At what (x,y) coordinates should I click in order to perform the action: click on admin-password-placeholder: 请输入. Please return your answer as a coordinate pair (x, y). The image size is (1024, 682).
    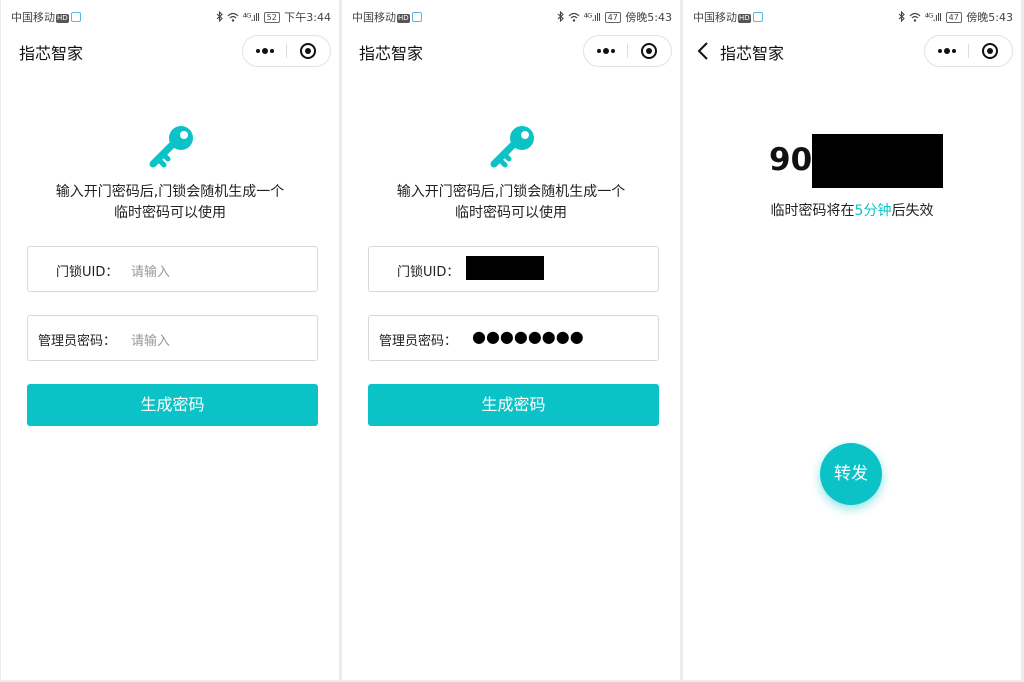
    Looking at the image, I should click on (151, 341).